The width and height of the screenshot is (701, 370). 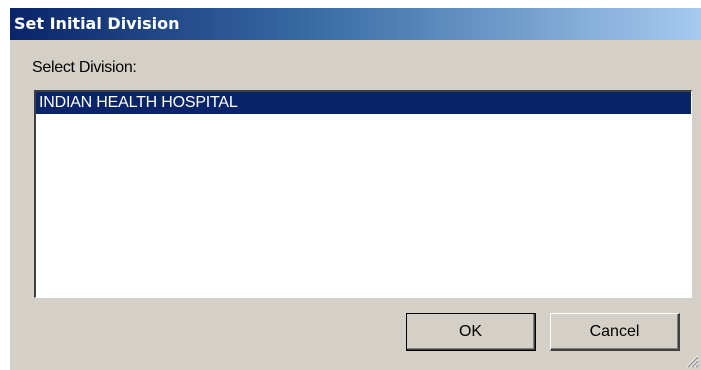 I want to click on dialog-title: Set Initial Division, so click(x=97, y=23).